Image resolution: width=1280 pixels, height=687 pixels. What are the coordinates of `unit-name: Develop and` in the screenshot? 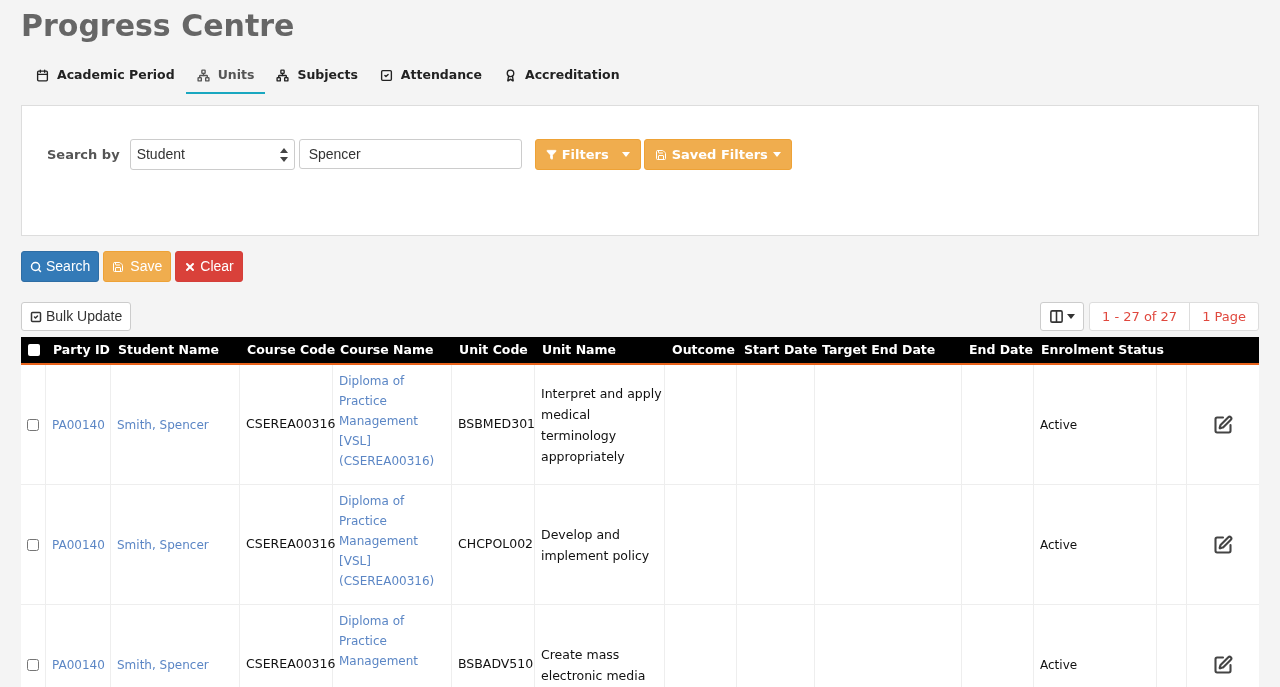 It's located at (581, 534).